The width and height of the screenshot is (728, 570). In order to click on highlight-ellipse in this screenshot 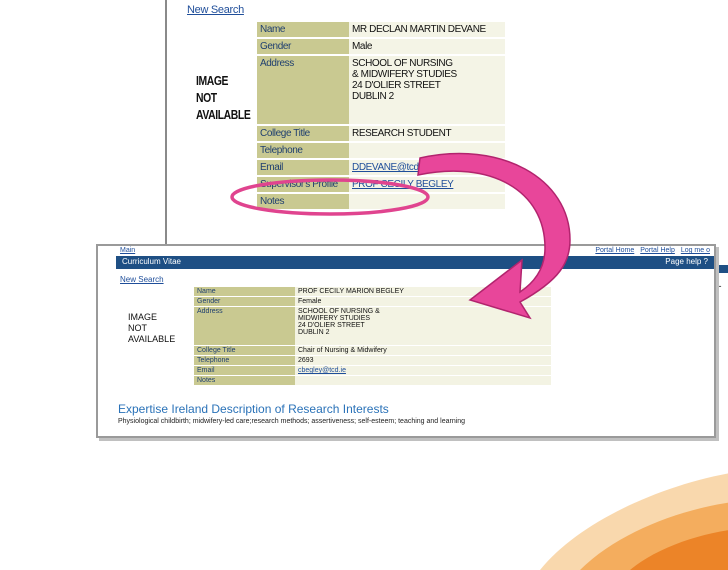, I will do `click(330, 197)`.